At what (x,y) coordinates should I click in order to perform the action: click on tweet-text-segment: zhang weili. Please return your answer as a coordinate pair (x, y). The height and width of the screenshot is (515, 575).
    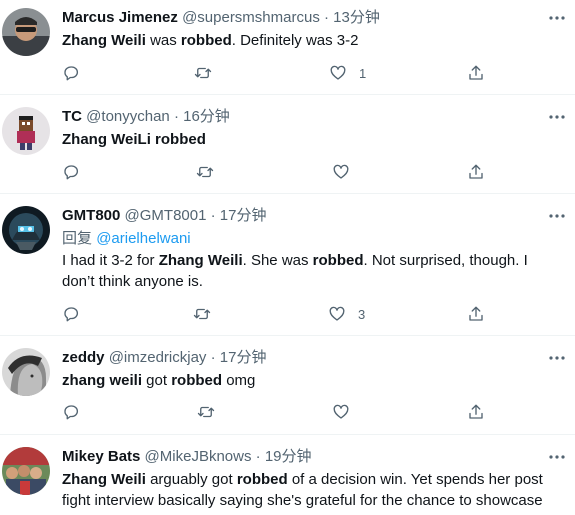
    Looking at the image, I should click on (102, 380).